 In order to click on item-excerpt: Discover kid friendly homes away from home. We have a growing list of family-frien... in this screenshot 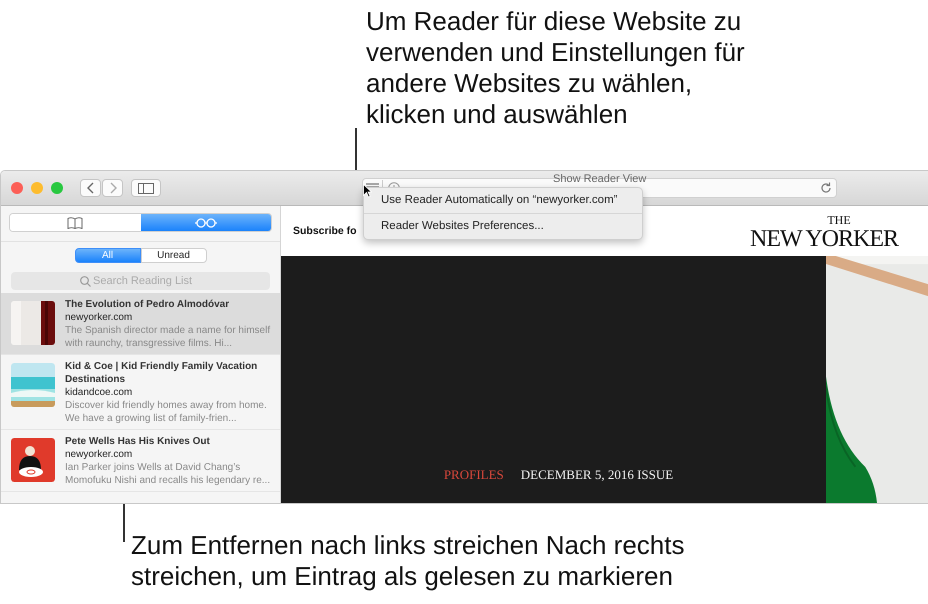, I will do `click(166, 412)`.